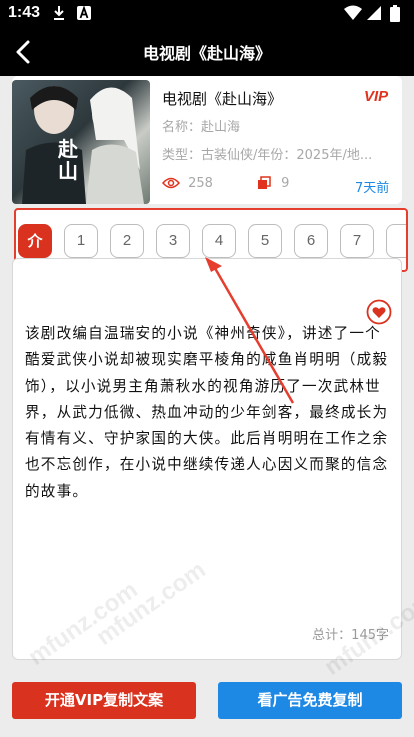 Image resolution: width=414 pixels, height=737 pixels. I want to click on download-icon, so click(59, 13).